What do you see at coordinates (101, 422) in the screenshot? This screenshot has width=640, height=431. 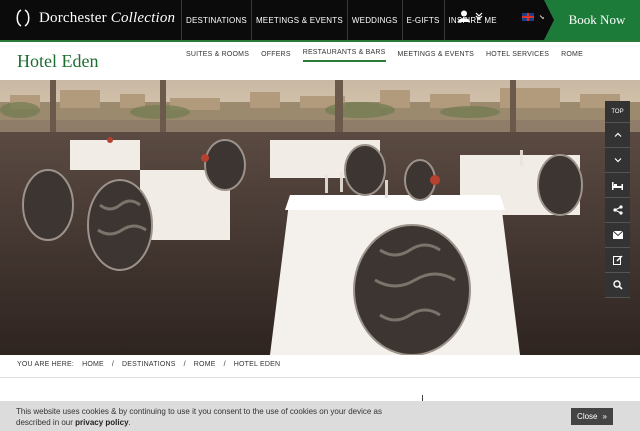 I see `privacy-policy-link: privacy policy` at bounding box center [101, 422].